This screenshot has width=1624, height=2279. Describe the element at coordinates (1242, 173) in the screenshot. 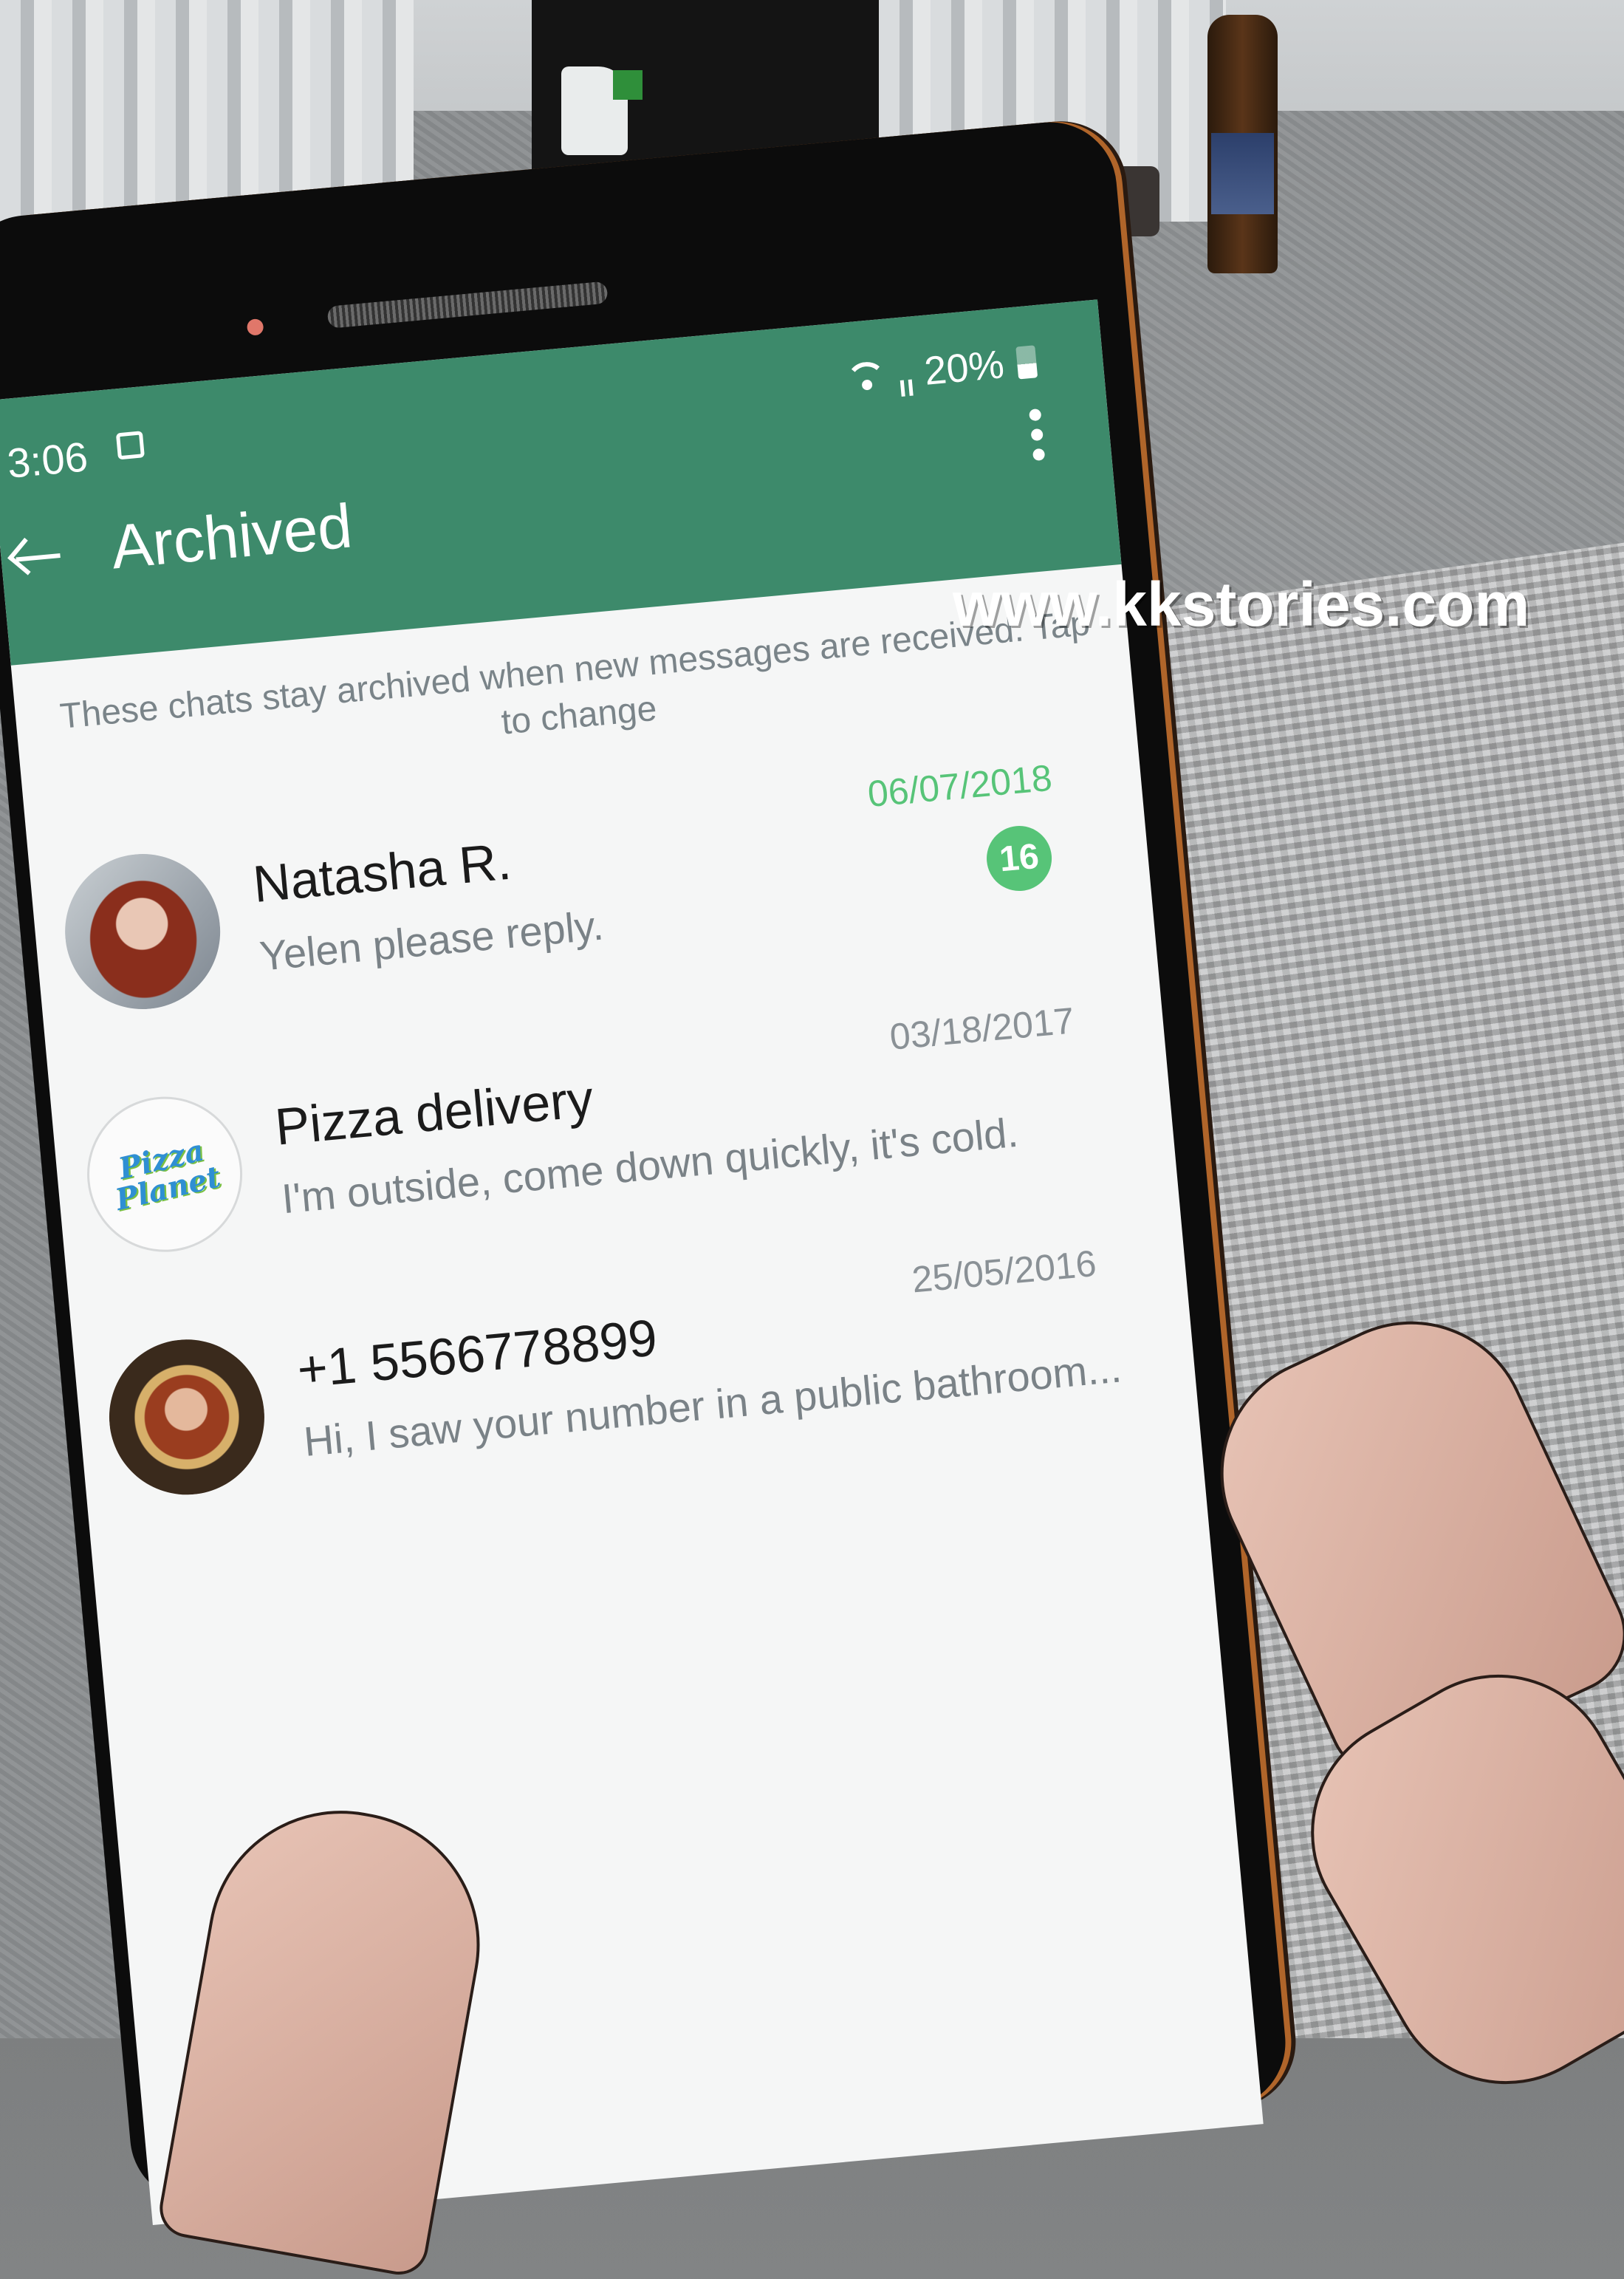

I see `bottle-label` at that location.